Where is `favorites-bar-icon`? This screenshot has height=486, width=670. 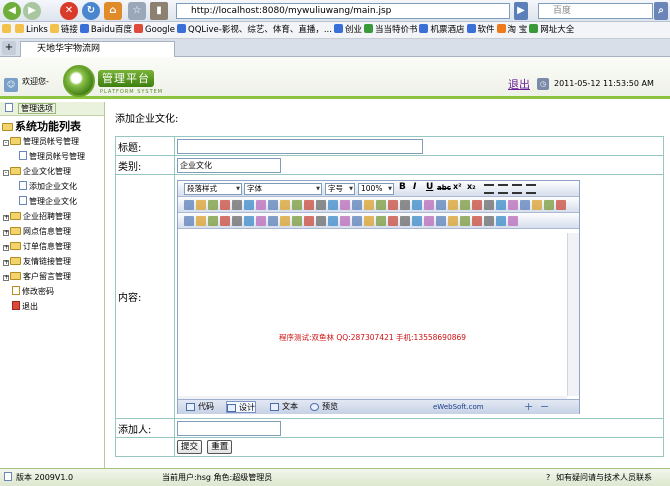 favorites-bar-icon is located at coordinates (7, 30).